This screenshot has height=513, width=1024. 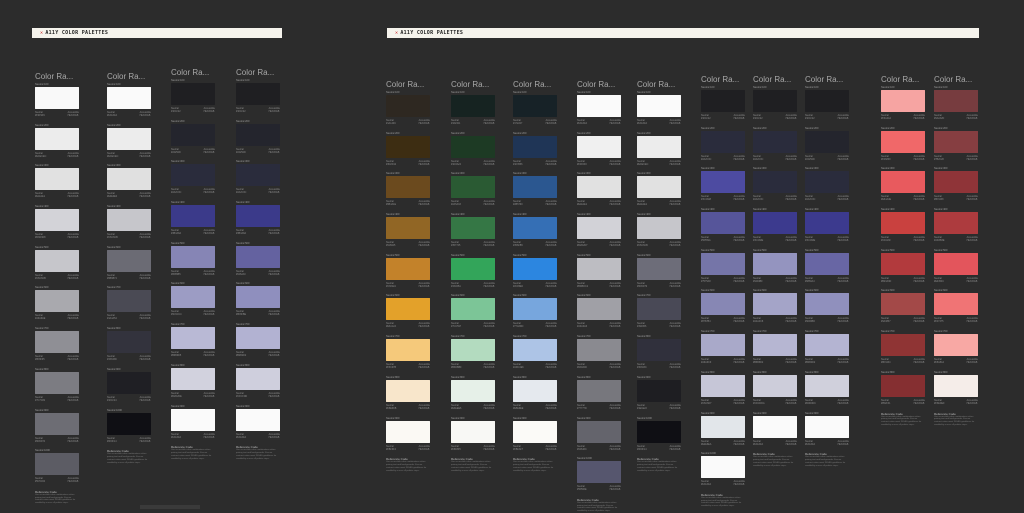 I want to click on frame-title-left: ✕ A11Y COLOR PALETTES, so click(x=157, y=33).